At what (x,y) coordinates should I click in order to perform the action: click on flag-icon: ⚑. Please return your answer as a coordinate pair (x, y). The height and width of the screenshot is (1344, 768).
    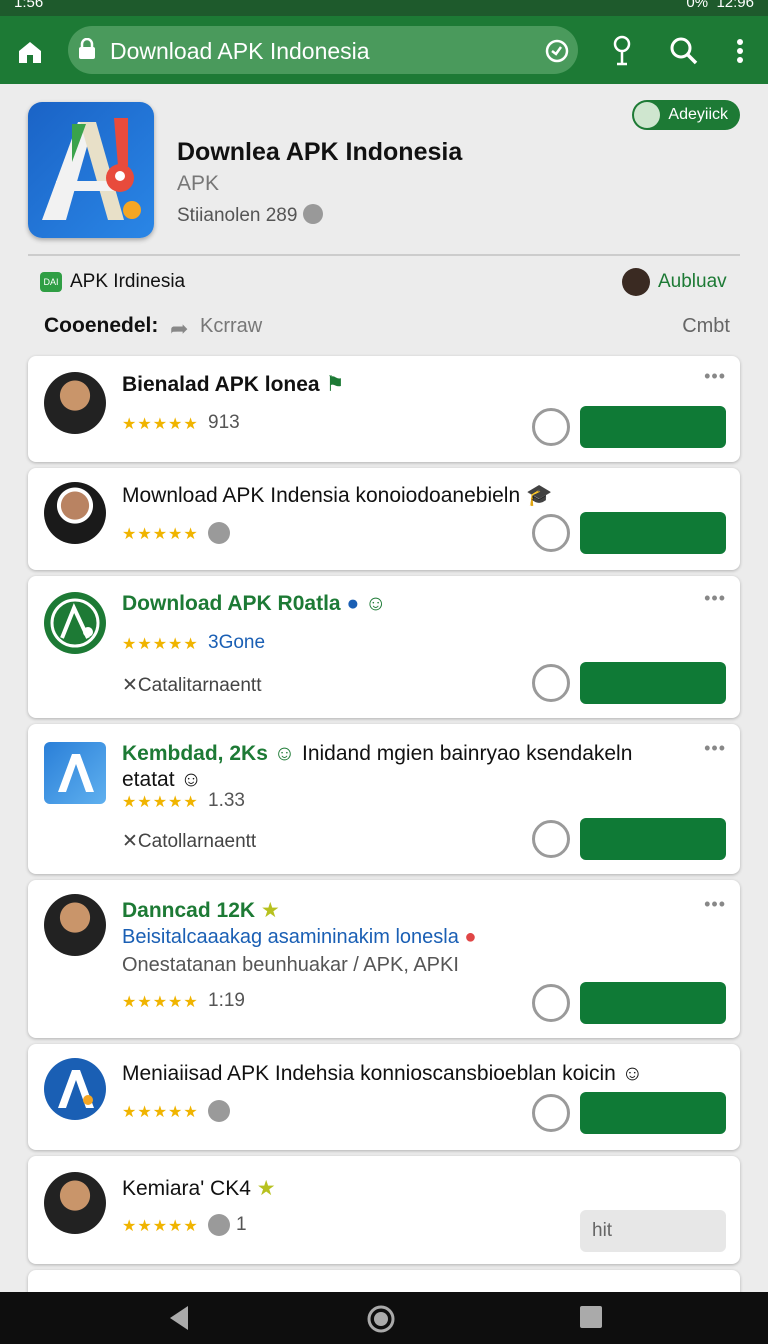
    Looking at the image, I should click on (335, 384).